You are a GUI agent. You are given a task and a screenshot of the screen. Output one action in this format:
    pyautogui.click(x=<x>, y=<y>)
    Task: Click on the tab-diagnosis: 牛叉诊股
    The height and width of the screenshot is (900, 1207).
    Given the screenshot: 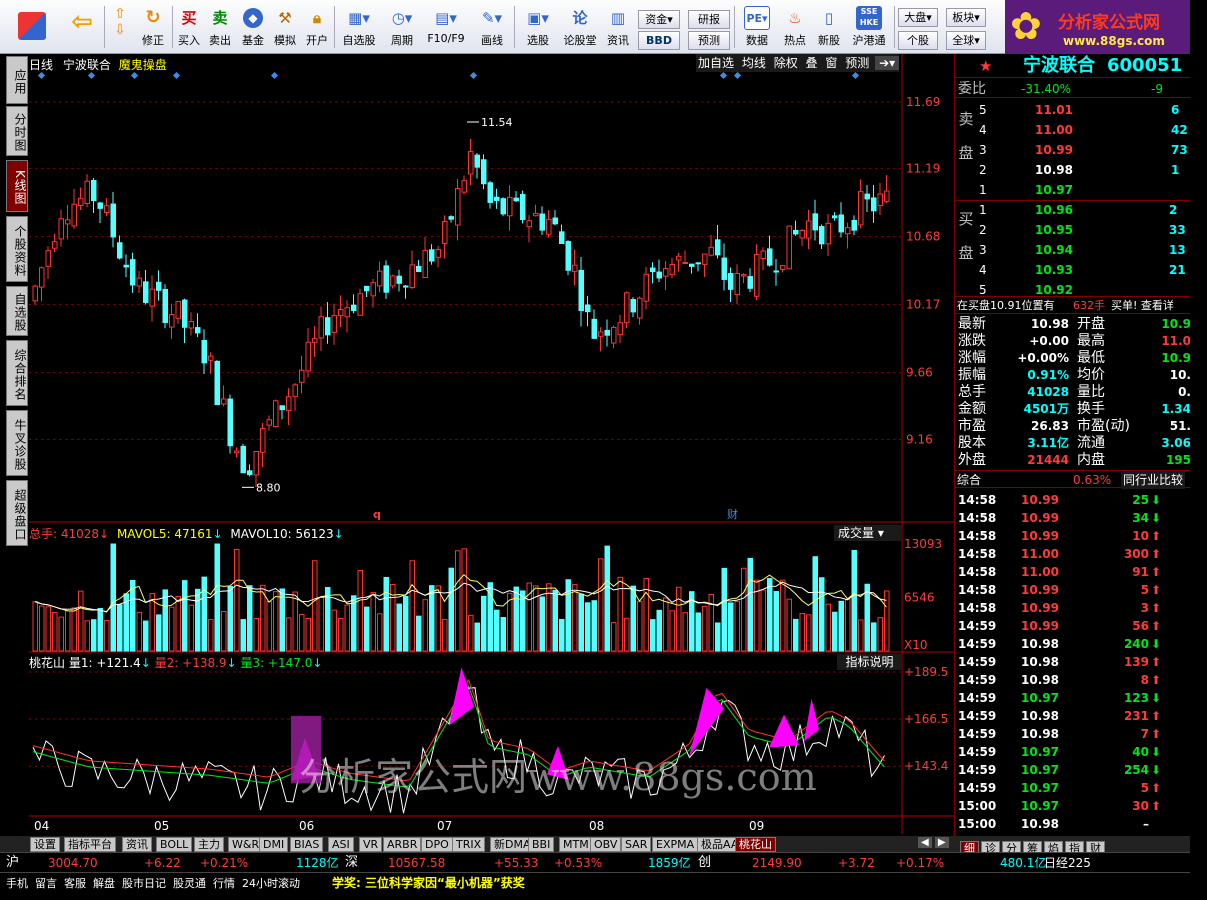 What is the action you would take?
    pyautogui.click(x=17, y=443)
    